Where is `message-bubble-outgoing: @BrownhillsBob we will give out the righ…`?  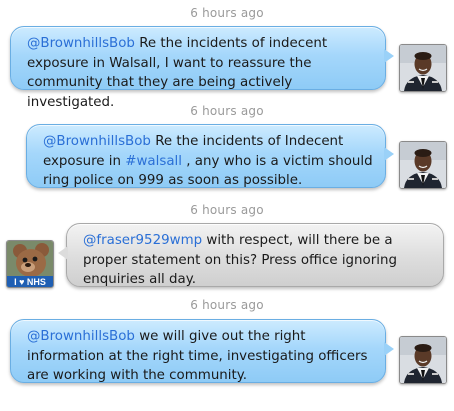
message-bubble-outgoing: @BrownhillsBob we will give out the righ… is located at coordinates (202, 351).